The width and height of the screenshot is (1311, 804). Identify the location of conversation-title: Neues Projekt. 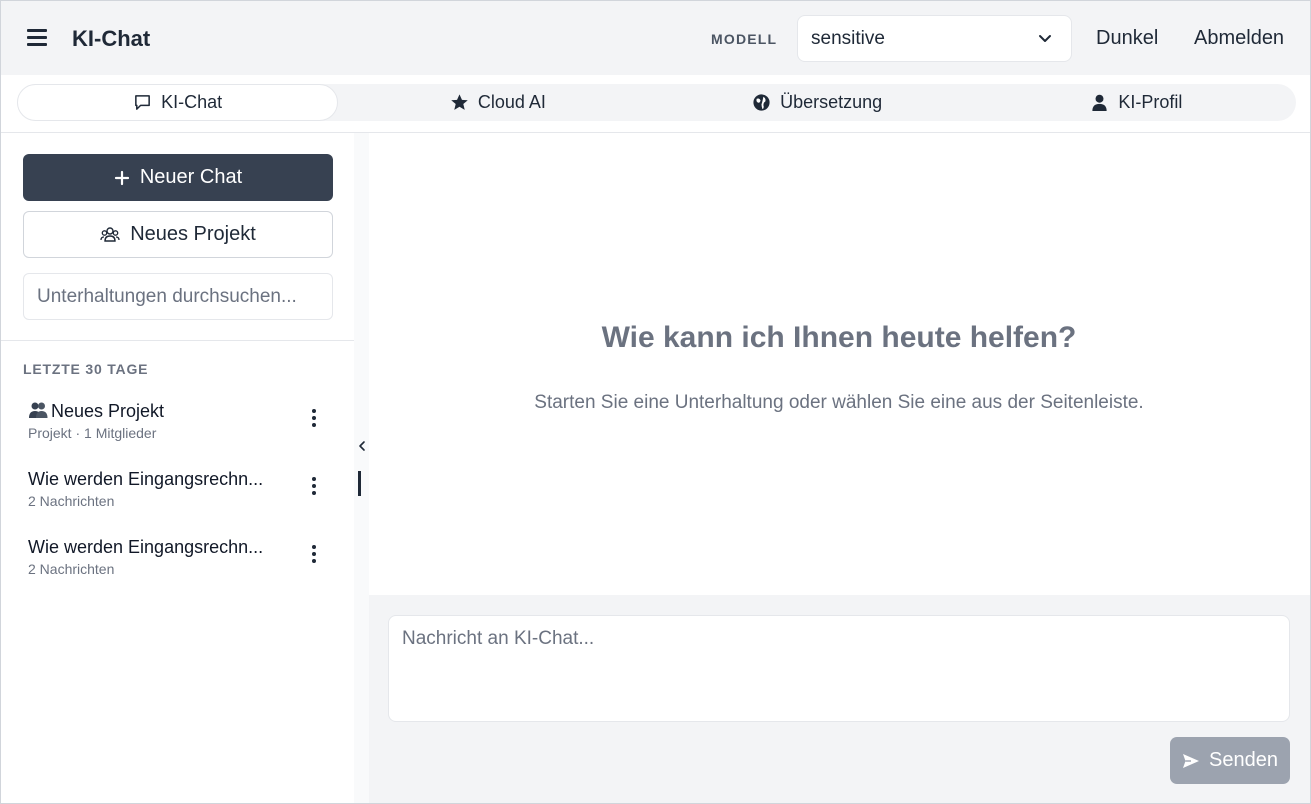
(96, 411).